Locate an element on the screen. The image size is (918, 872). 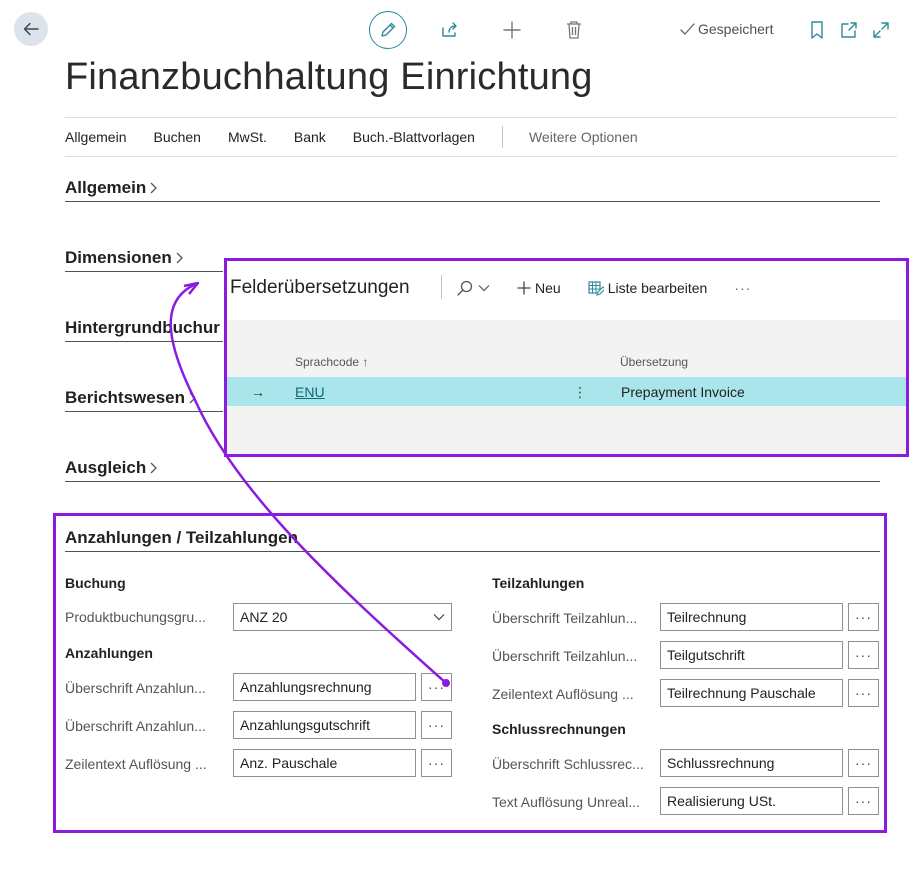
new-label: Neu is located at coordinates (548, 288).